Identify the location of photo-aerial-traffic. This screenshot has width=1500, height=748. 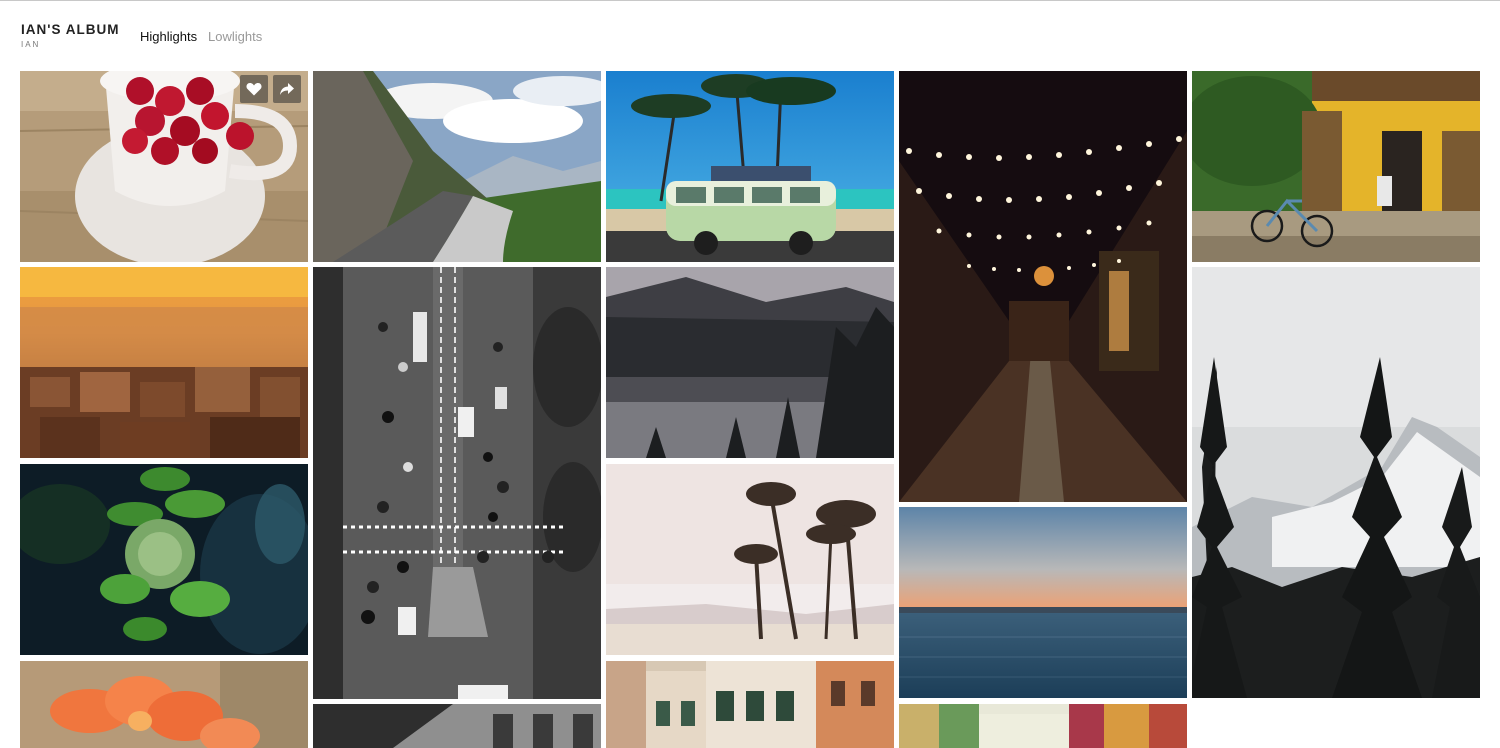
(457, 483).